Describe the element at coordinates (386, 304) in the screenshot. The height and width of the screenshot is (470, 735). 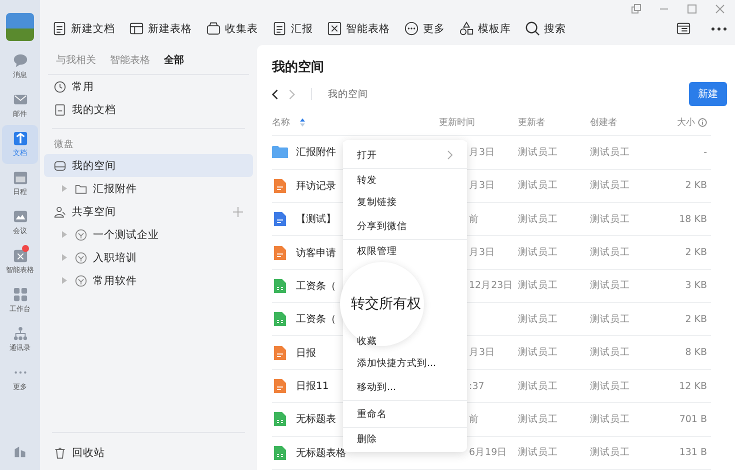
I see `menu-item: 转交所有权` at that location.